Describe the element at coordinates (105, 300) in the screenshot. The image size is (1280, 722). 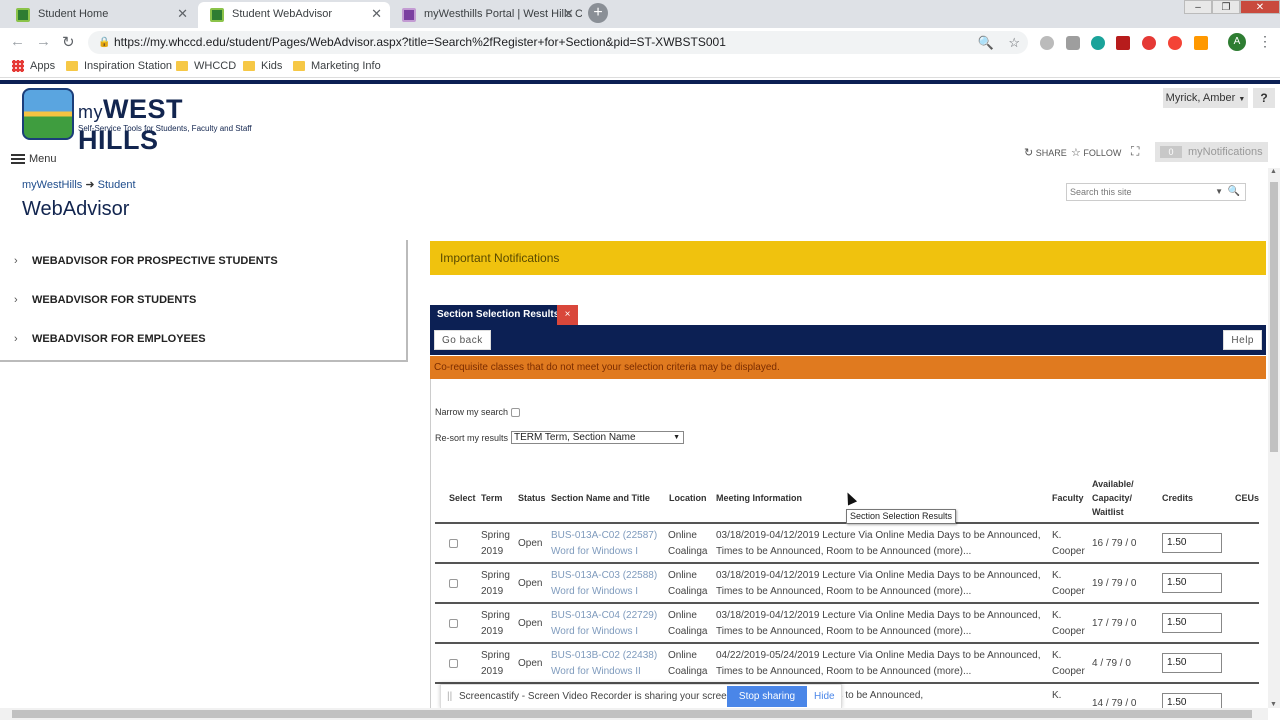
I see `sidebar-item-students: › WEBADVISOR FOR STUDENTS` at that location.